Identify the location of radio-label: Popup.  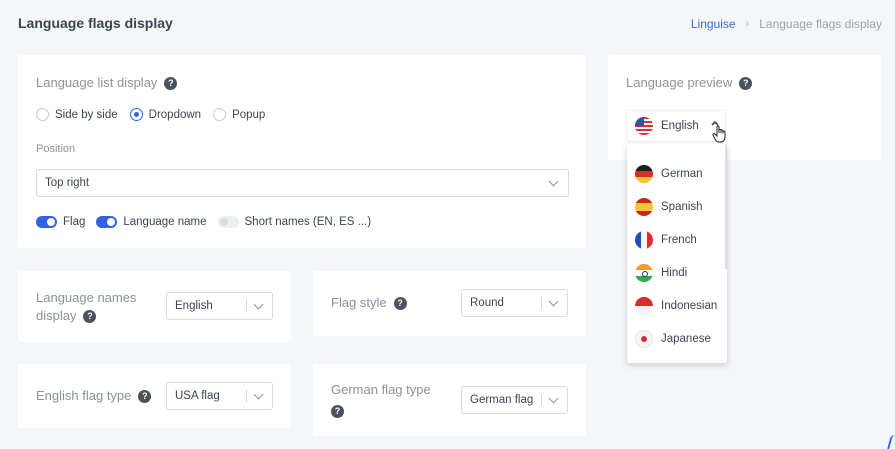
(249, 114).